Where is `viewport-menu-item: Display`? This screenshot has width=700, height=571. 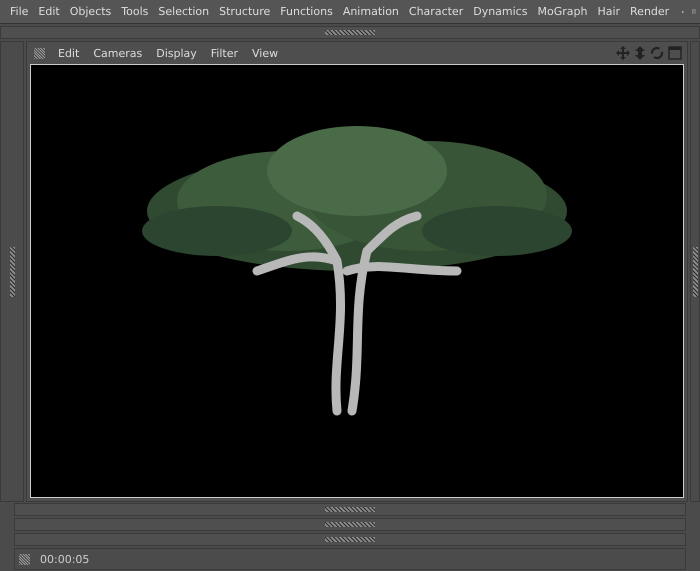
viewport-menu-item: Display is located at coordinates (176, 53).